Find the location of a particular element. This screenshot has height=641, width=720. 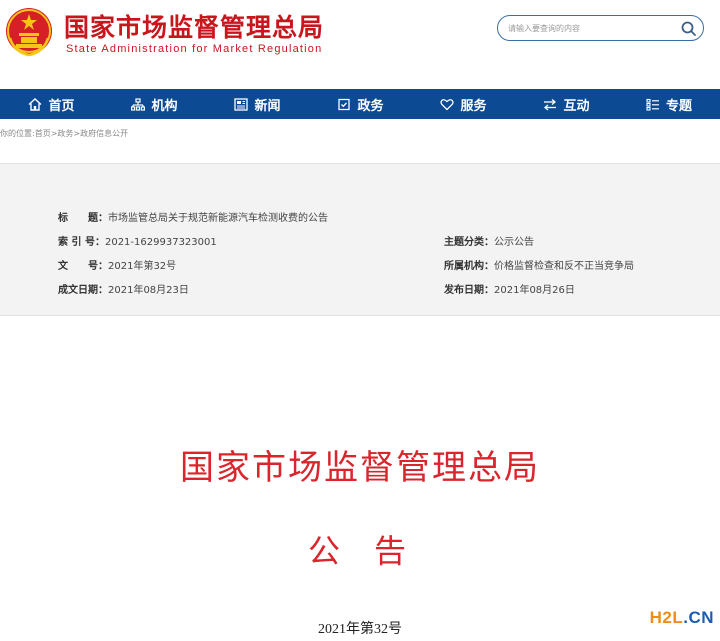

info-row-published: 发布日期：2021年08月26日 is located at coordinates (509, 288).